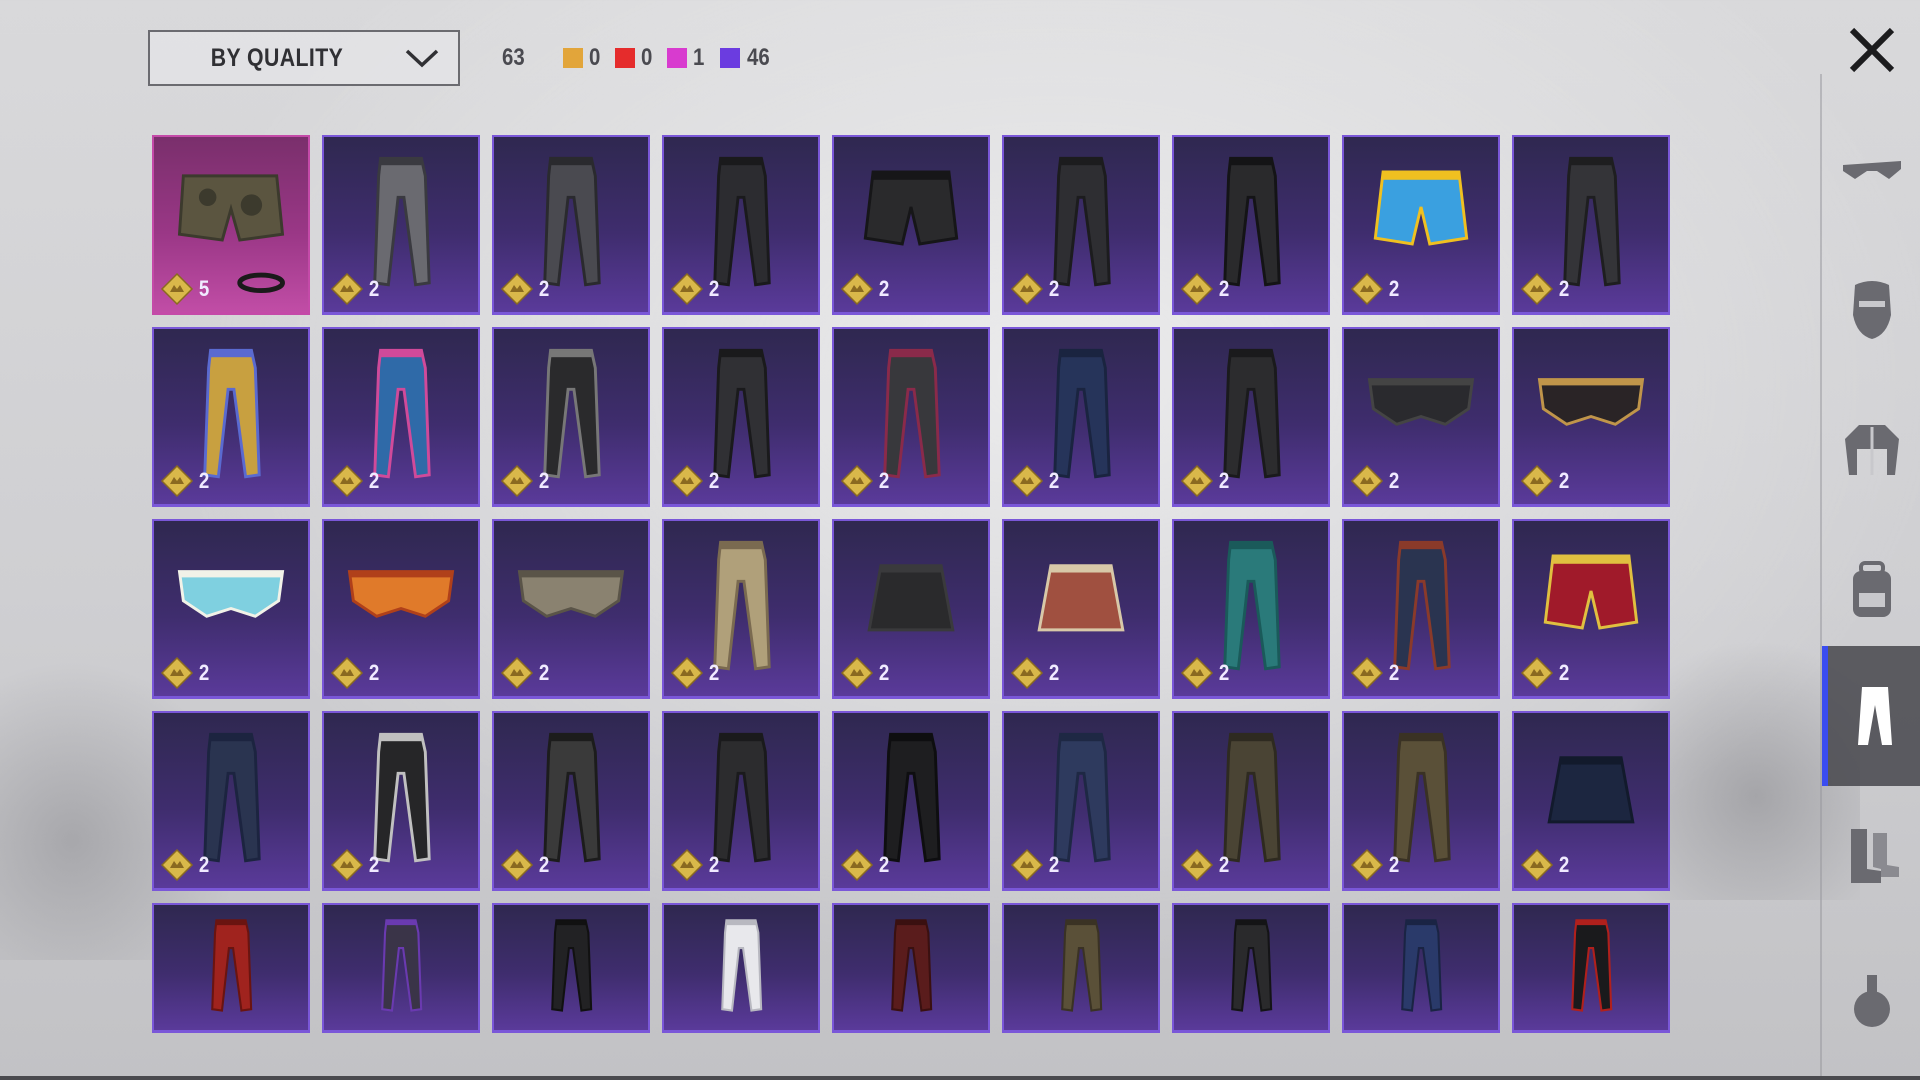 Image resolution: width=1920 pixels, height=1080 pixels. Describe the element at coordinates (571, 225) in the screenshot. I see `item-card-armored-pants: 2` at that location.